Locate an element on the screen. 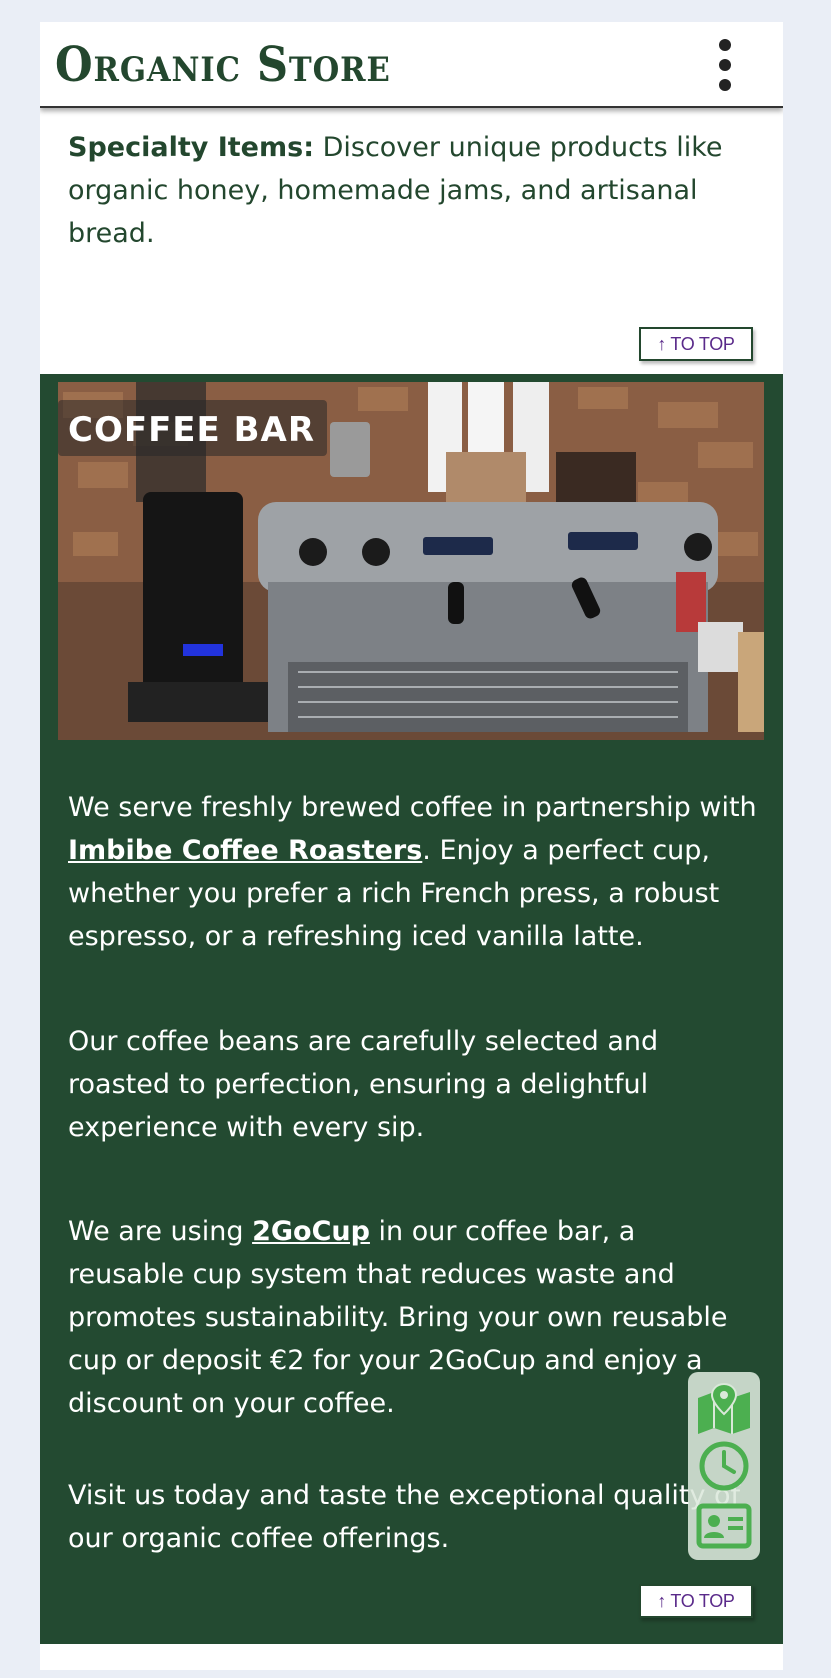 The image size is (831, 1678). site-logo: Organic Store is located at coordinates (223, 65).